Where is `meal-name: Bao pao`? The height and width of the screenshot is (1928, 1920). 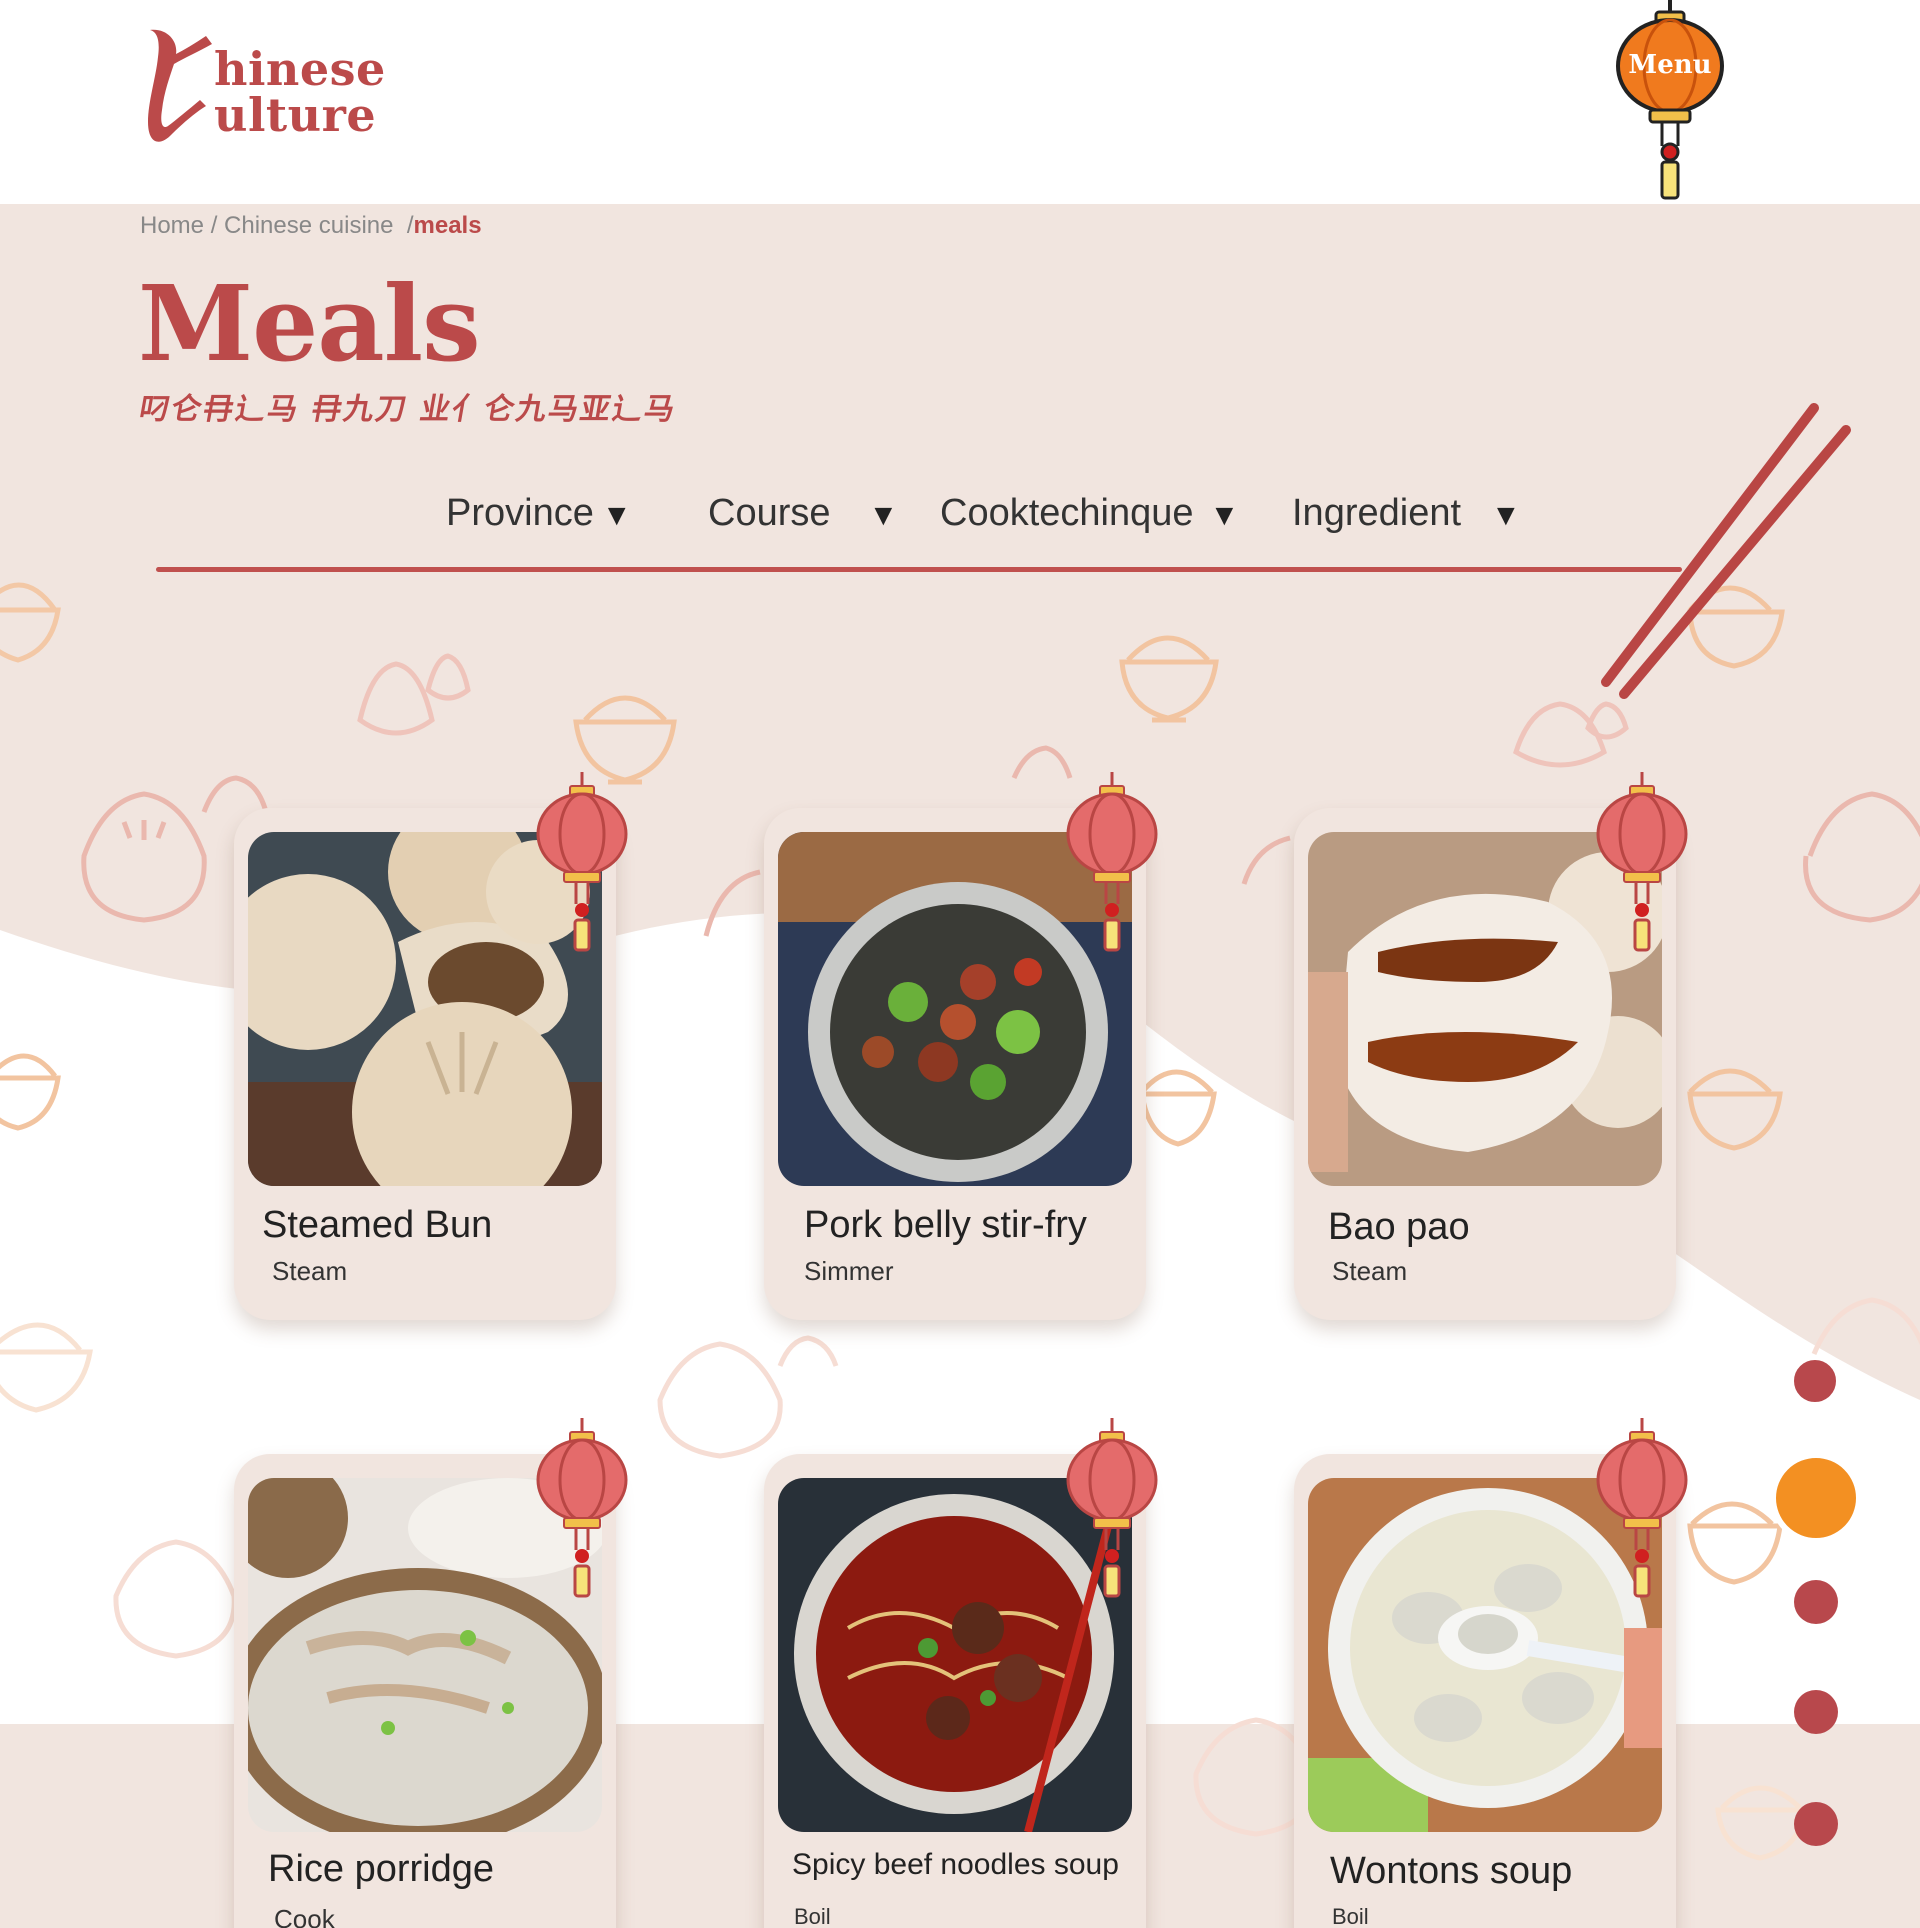 meal-name: Bao pao is located at coordinates (1399, 1227).